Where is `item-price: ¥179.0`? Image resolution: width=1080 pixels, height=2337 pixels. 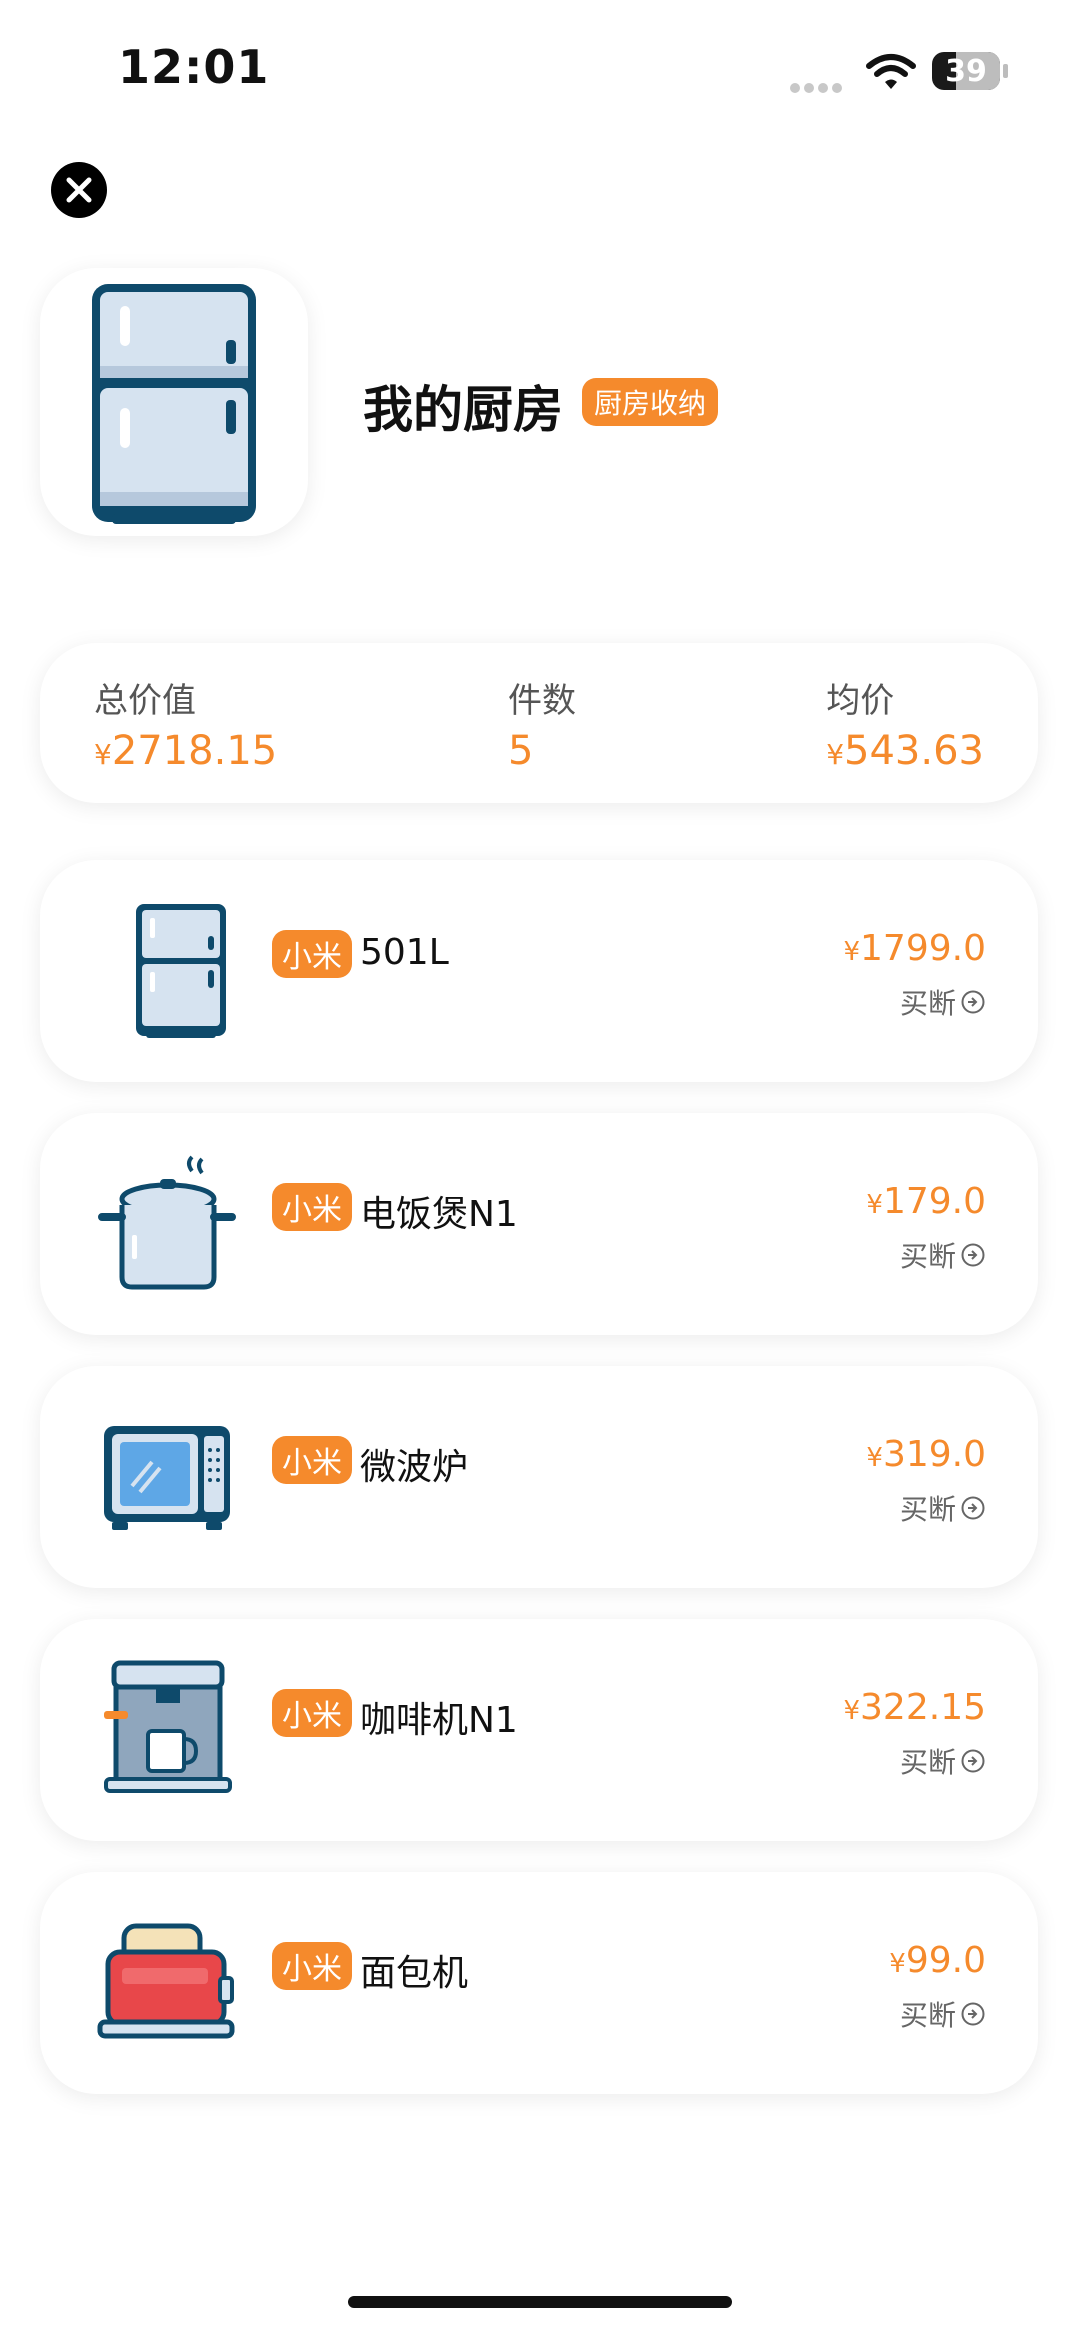 item-price: ¥179.0 is located at coordinates (926, 1201).